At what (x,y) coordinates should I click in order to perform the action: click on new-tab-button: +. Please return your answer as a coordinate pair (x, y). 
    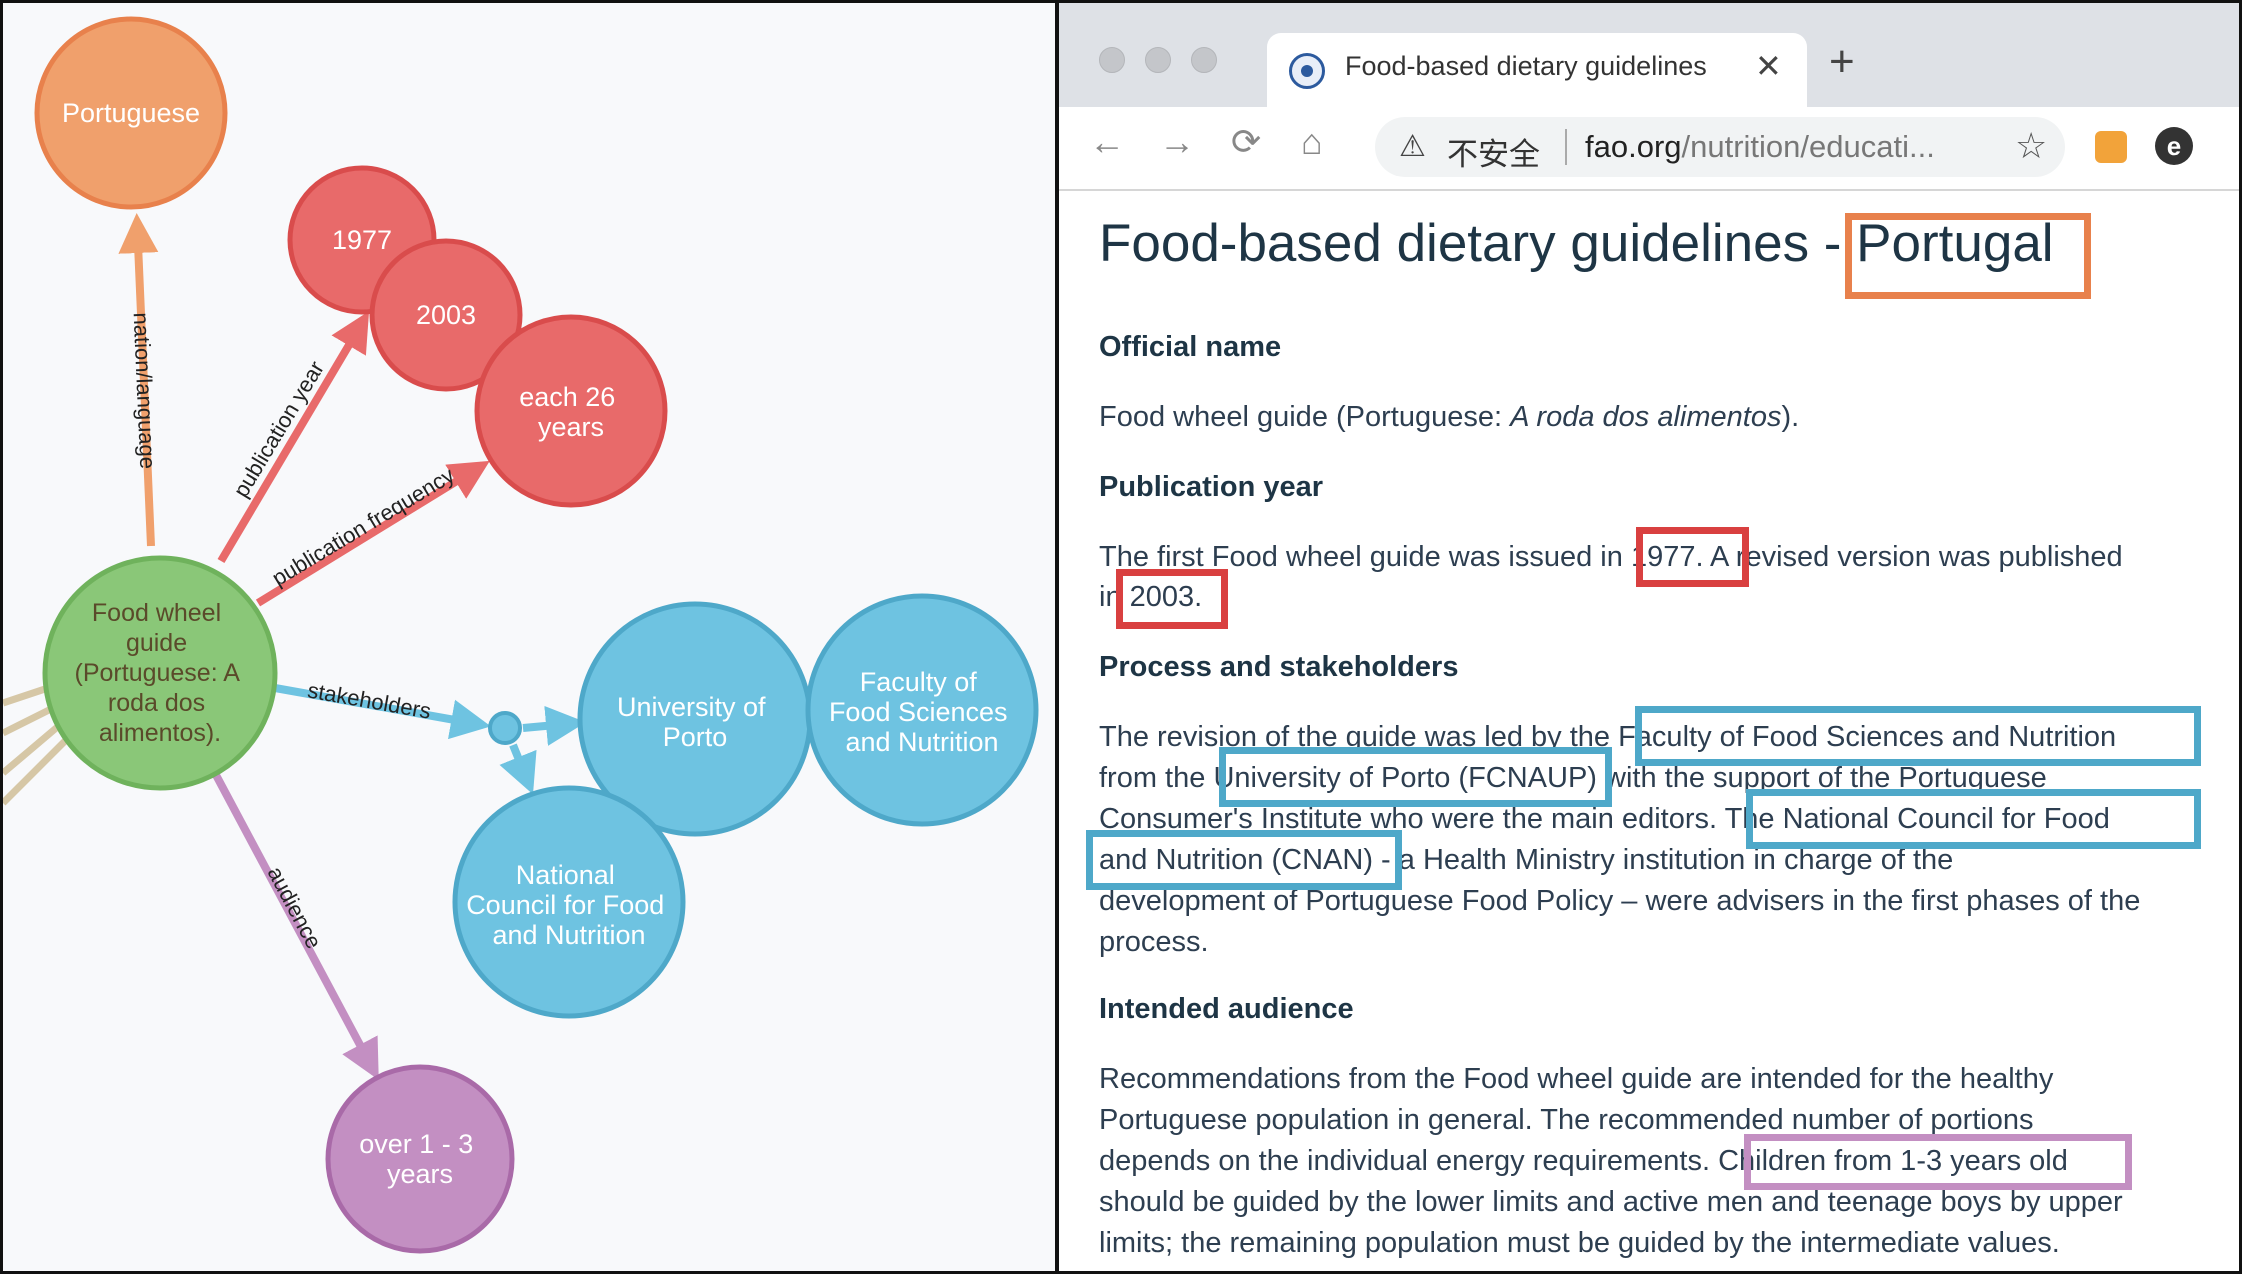
    Looking at the image, I should click on (1842, 62).